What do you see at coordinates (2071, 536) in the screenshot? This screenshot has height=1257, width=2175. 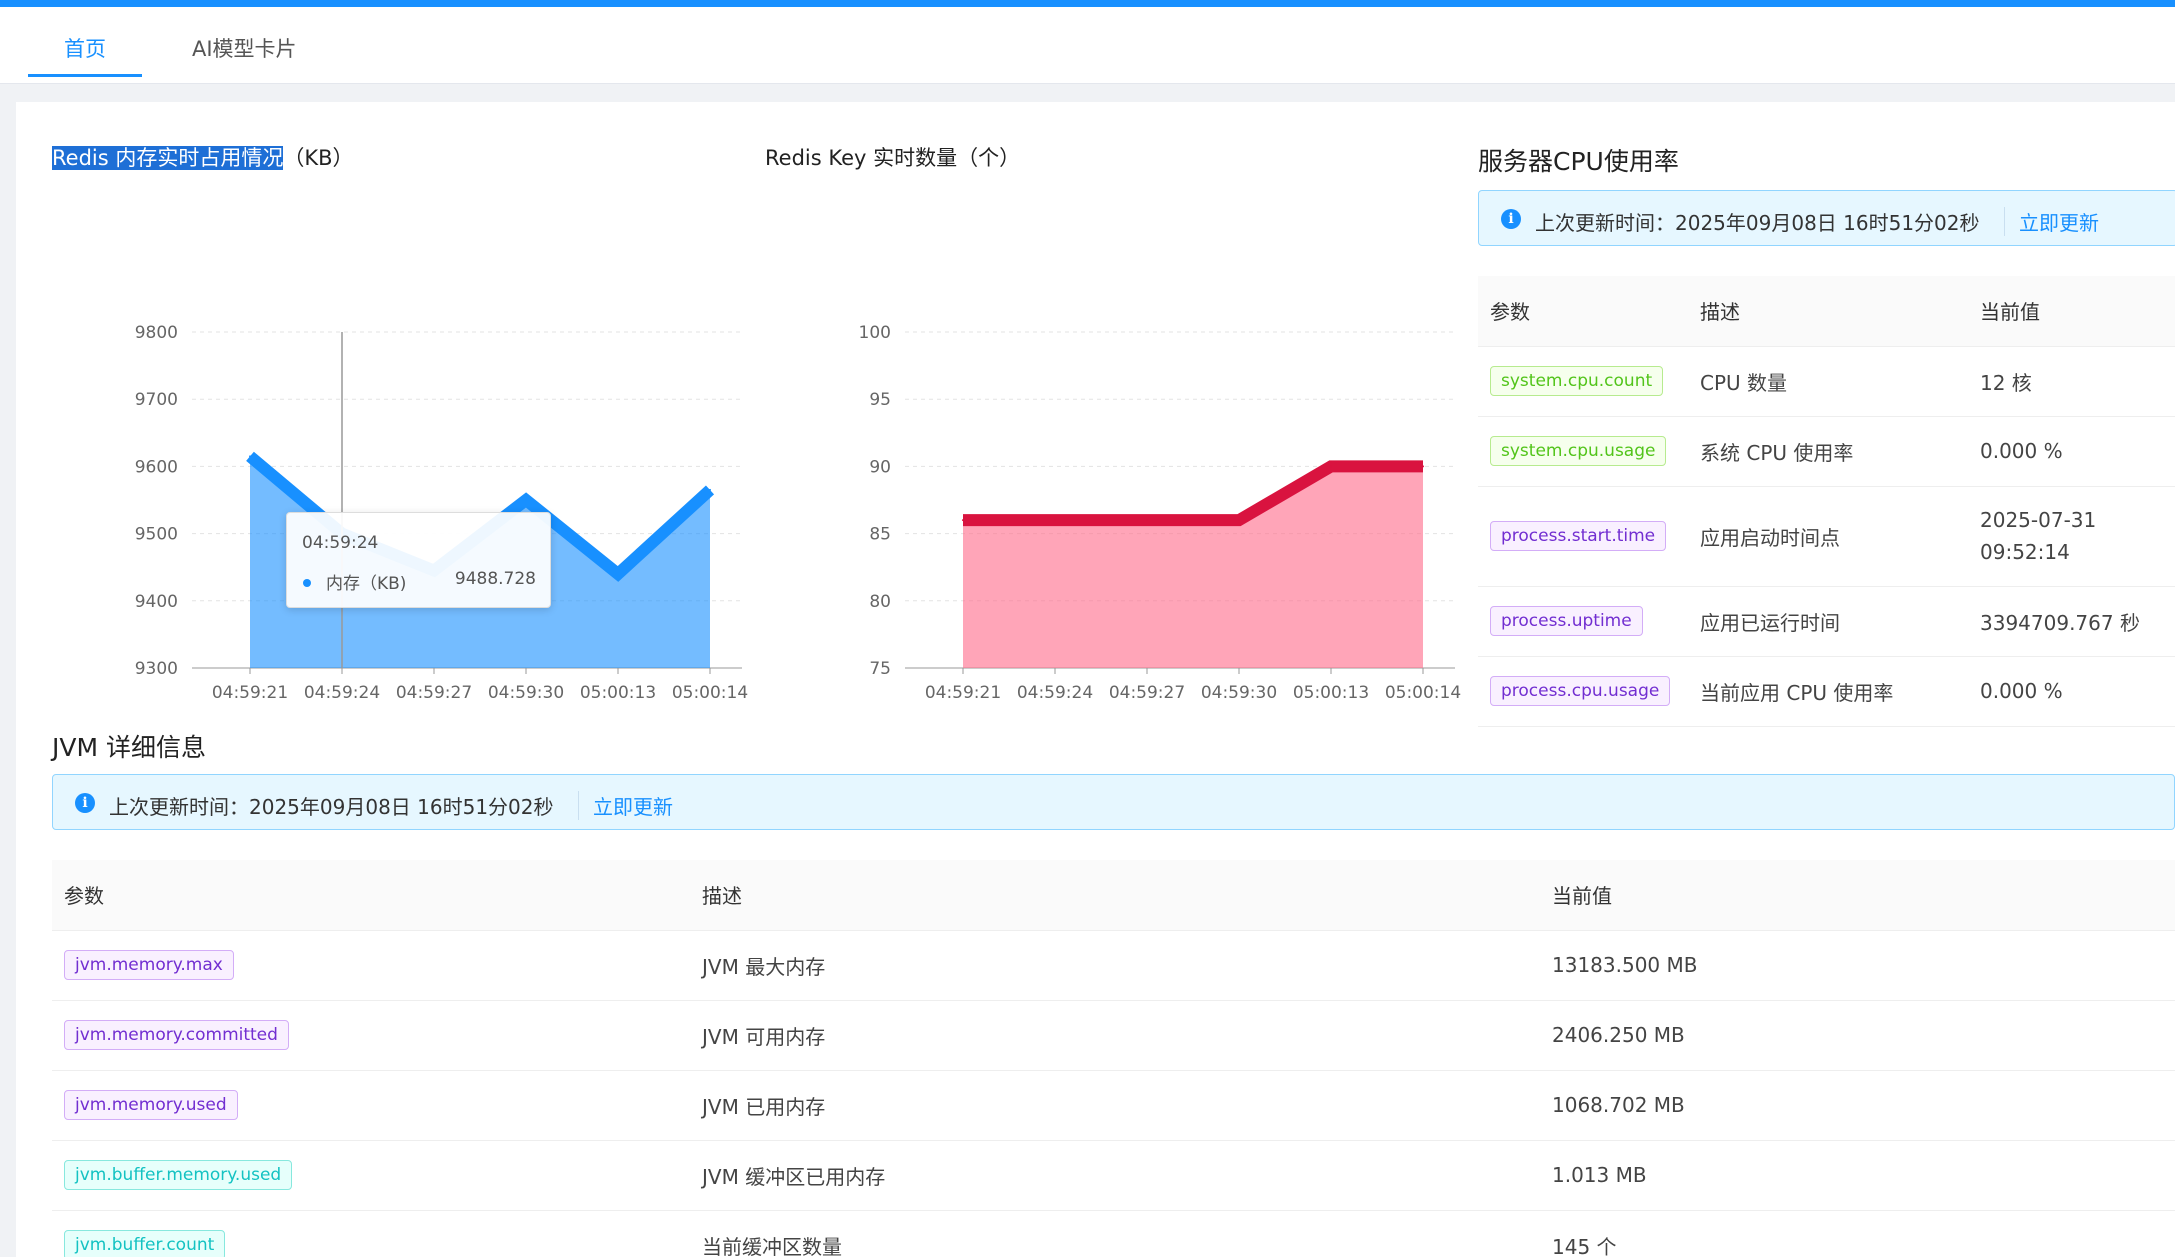 I see `param-value: 2025-07-31 09:52:14` at bounding box center [2071, 536].